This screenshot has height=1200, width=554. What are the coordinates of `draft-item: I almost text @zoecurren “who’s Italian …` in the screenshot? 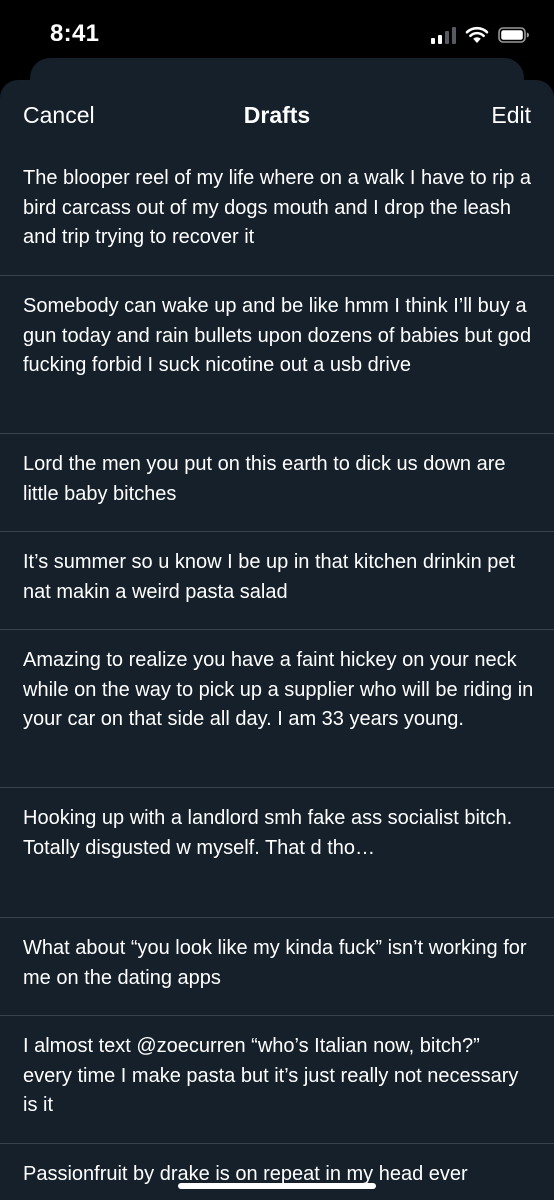 It's located at (277, 1080).